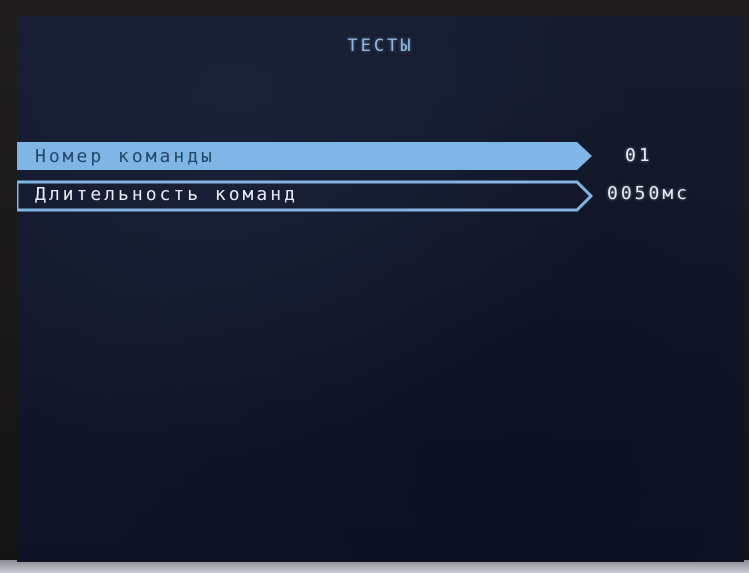 The image size is (749, 573). Describe the element at coordinates (380, 46) in the screenshot. I see `screen-title: ТЕСТЫ` at that location.